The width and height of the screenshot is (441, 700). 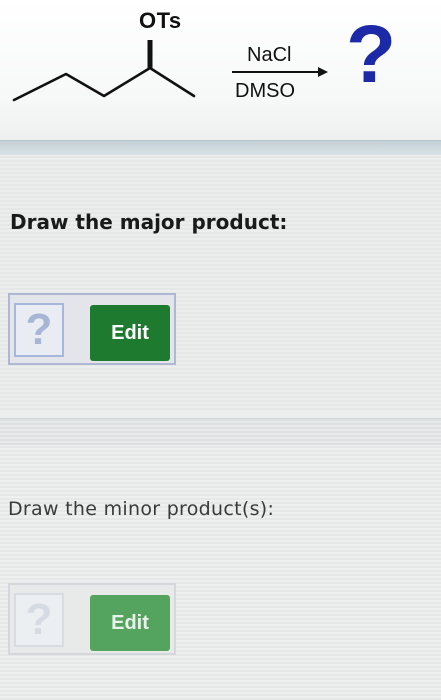 What do you see at coordinates (265, 91) in the screenshot?
I see `solvent-label: DMSO` at bounding box center [265, 91].